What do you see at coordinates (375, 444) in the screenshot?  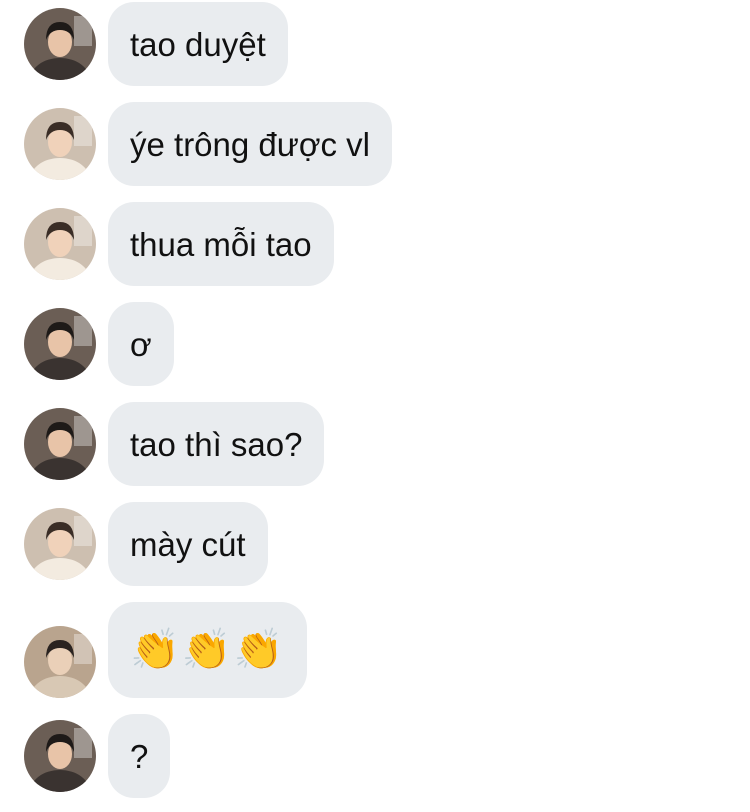 I see `message-row: tao thì sao?` at bounding box center [375, 444].